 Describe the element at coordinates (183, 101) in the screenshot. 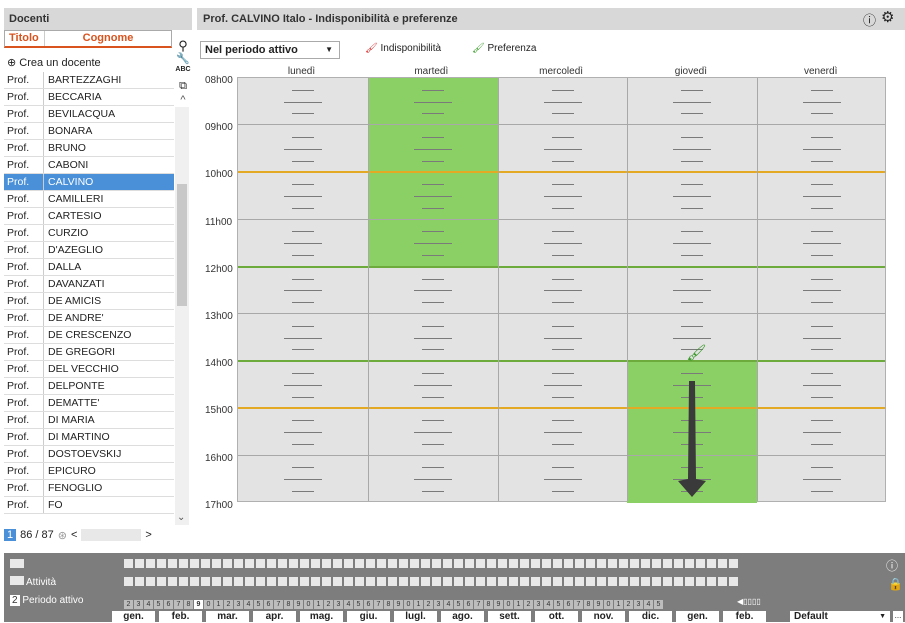

I see `scroll-up-icon: ^` at that location.